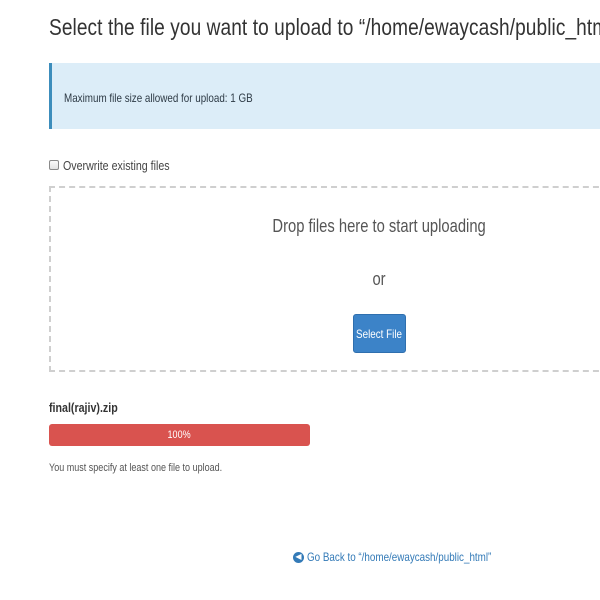 The height and width of the screenshot is (600, 600). Describe the element at coordinates (298, 557) in the screenshot. I see `circle-arrow-left-icon: ◀` at that location.